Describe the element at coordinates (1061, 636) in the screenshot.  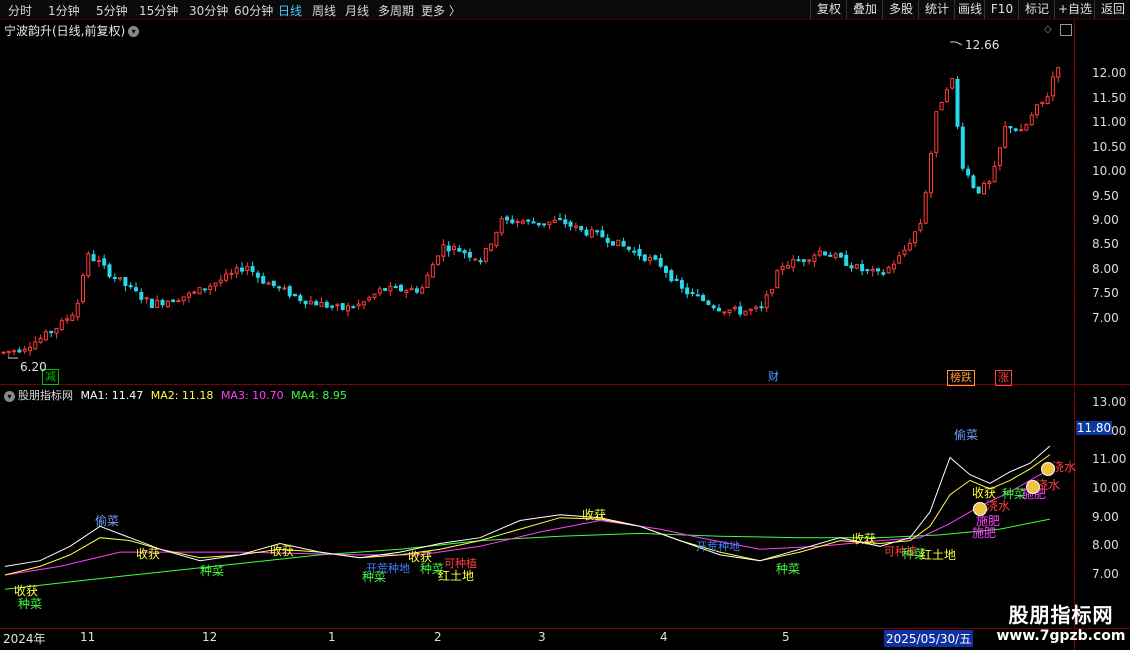
I see `watermark-url: www.7gpzb.com` at that location.